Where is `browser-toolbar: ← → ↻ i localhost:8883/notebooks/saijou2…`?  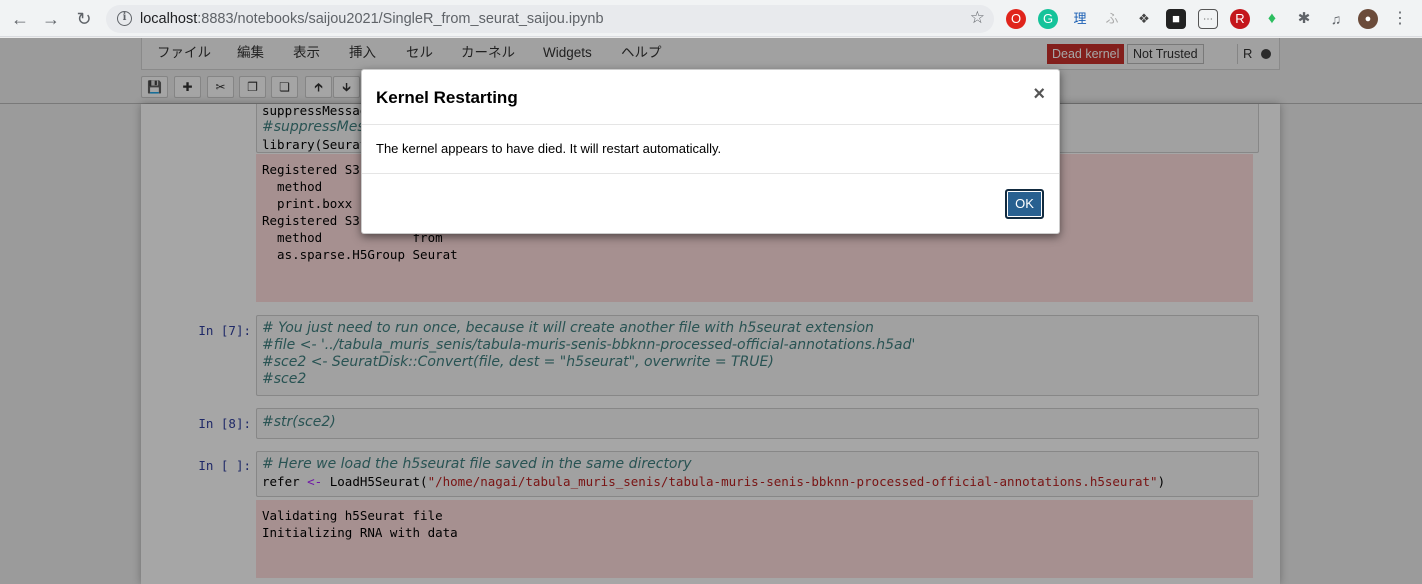
browser-toolbar: ← → ↻ i localhost:8883/notebooks/saijou2… is located at coordinates (711, 18).